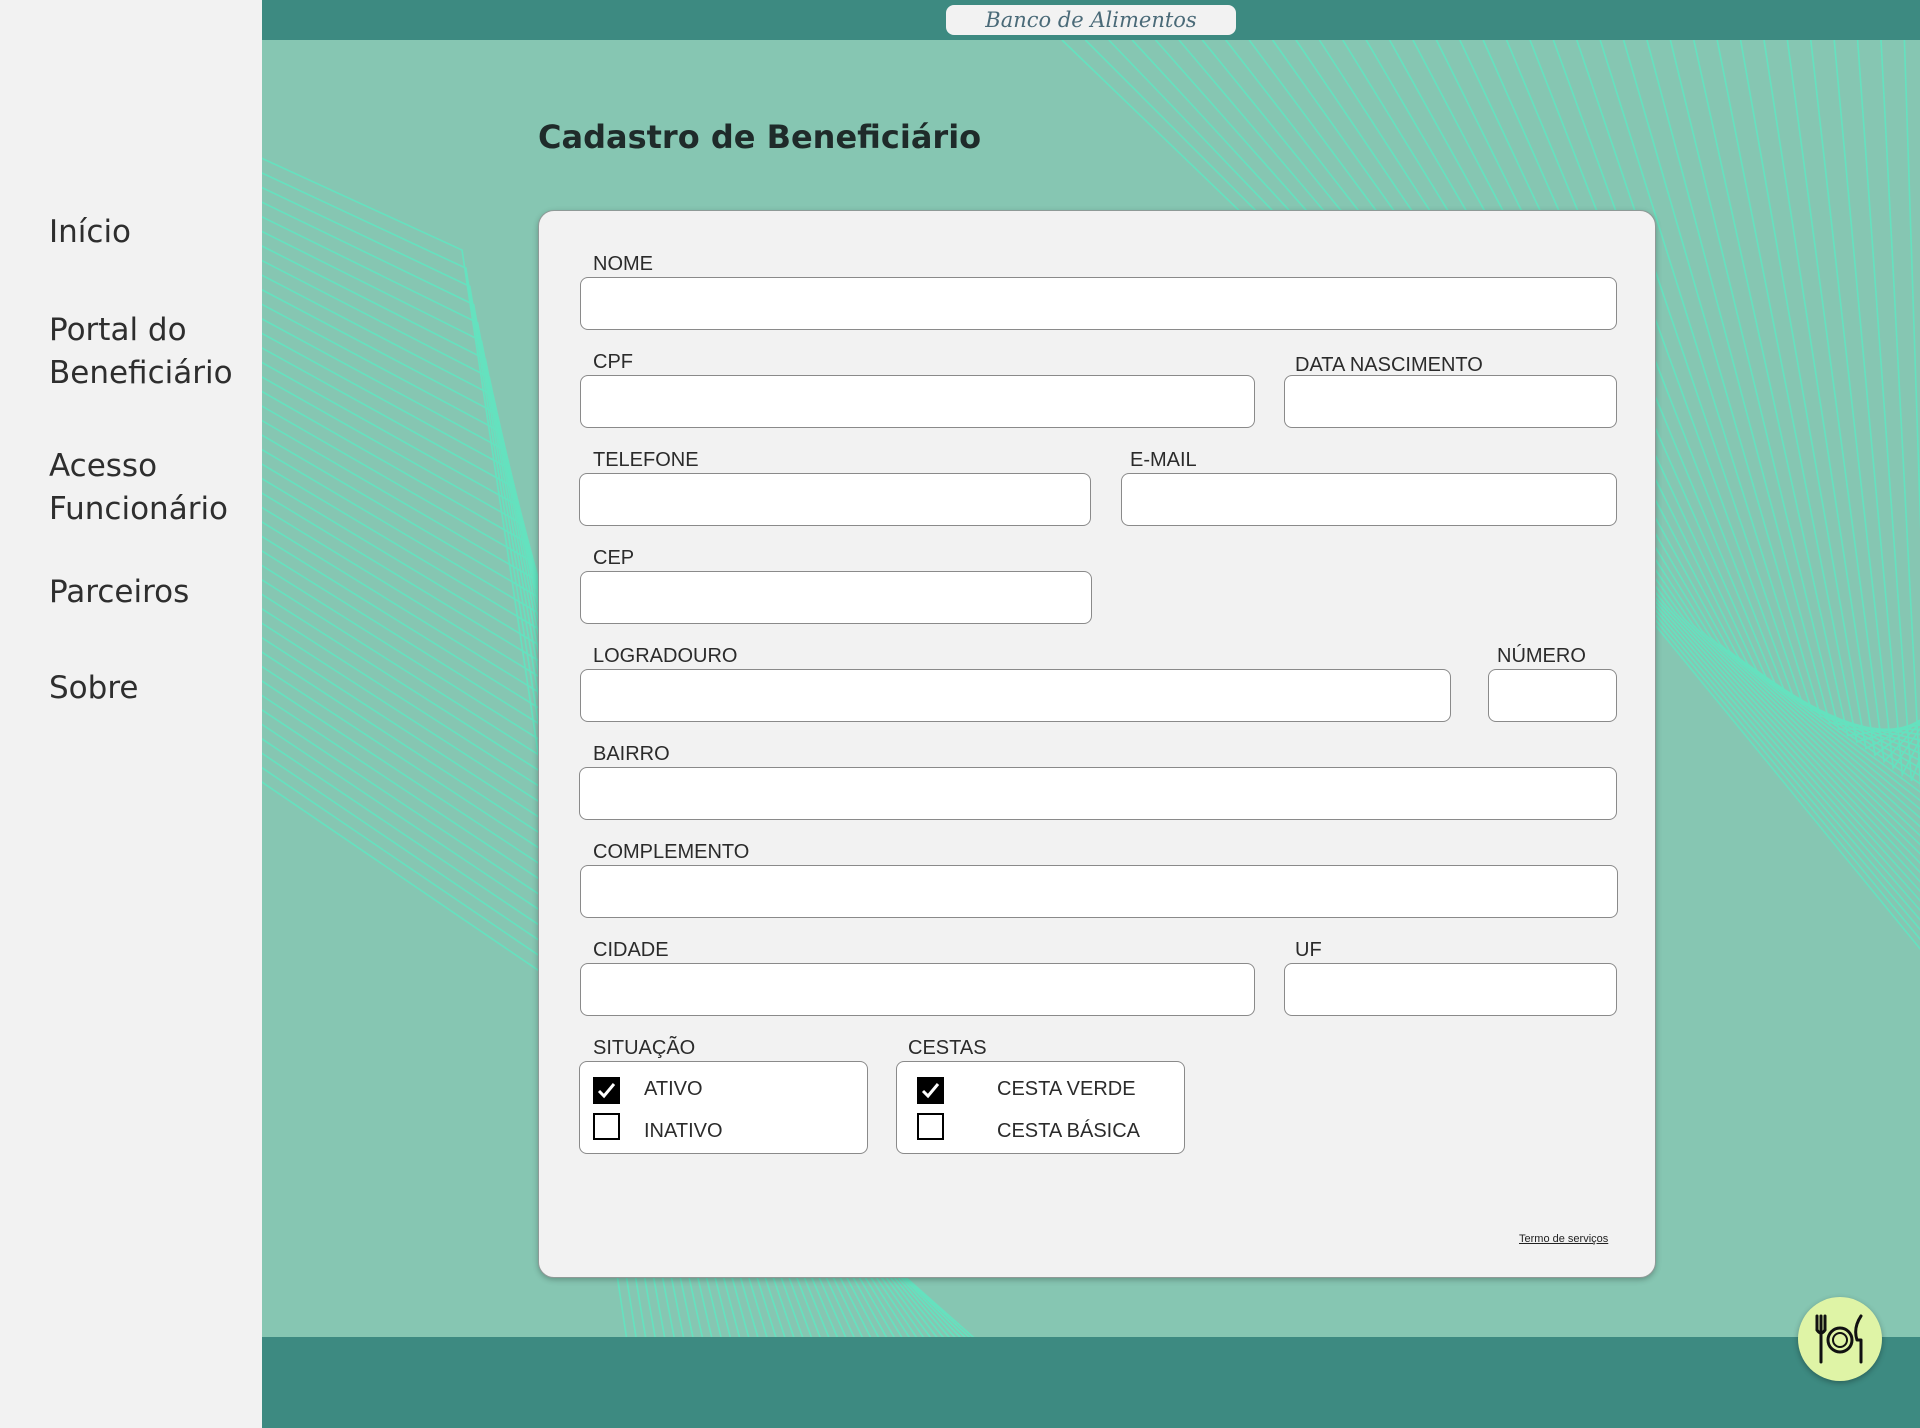  Describe the element at coordinates (723, 1107) in the screenshot. I see `situacao-group: ATIVO INATIVO` at that location.